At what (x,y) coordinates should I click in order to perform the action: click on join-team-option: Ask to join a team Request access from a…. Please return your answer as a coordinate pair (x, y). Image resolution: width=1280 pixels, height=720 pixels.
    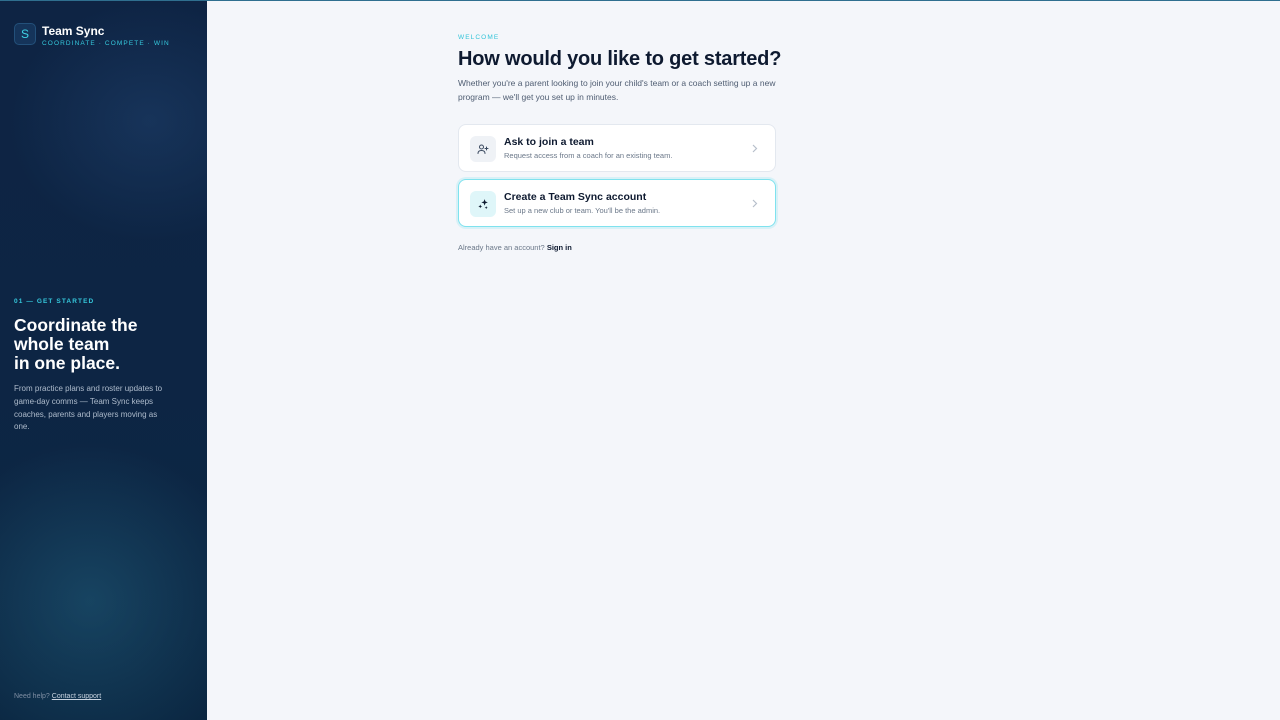
    Looking at the image, I should click on (617, 148).